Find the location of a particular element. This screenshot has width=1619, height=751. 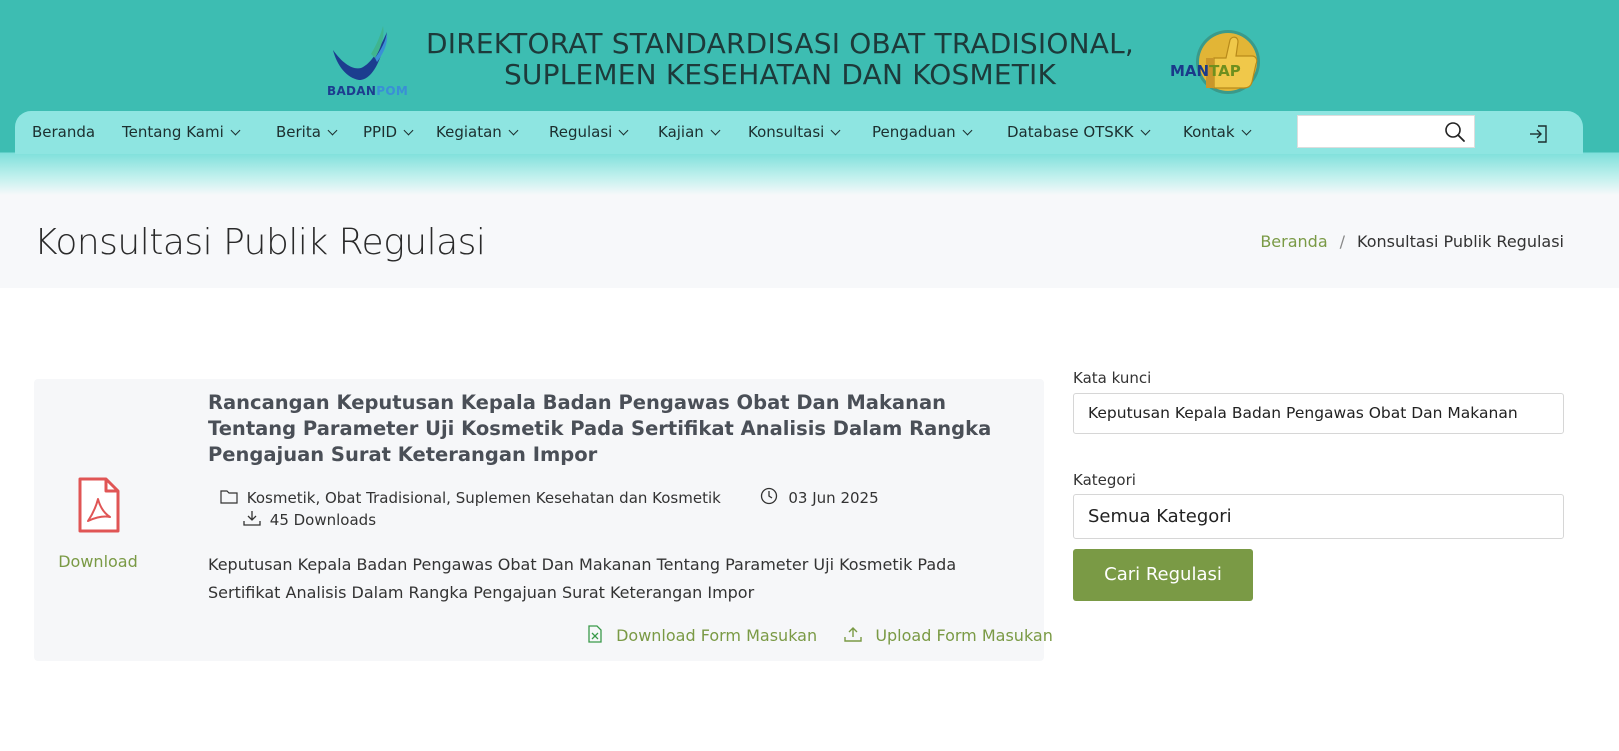

nav-item-label: Beranda is located at coordinates (64, 132).